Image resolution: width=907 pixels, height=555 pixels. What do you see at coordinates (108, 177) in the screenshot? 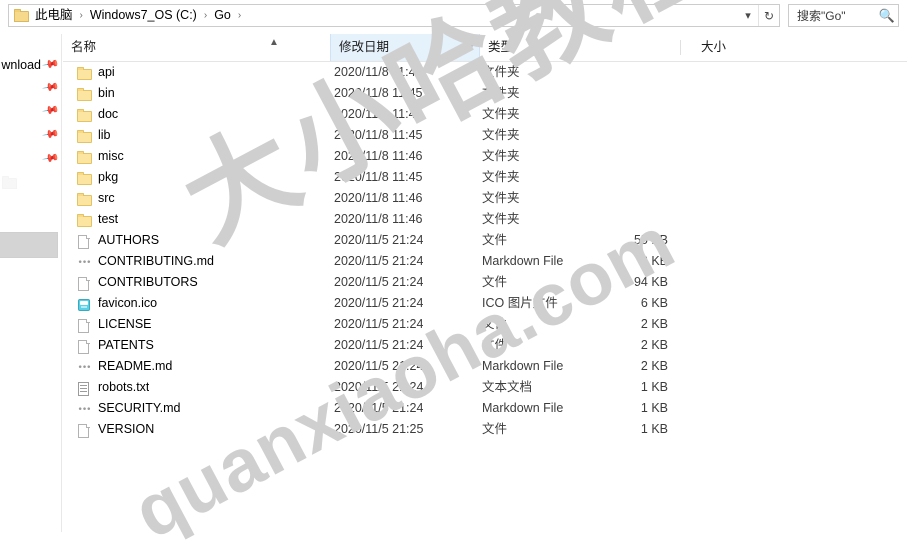
I see `file-name-cell: pkg` at bounding box center [108, 177].